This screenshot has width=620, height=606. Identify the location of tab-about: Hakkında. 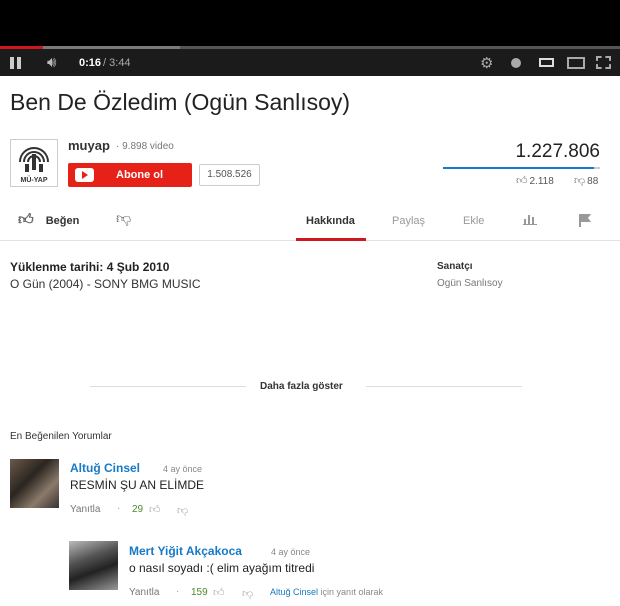
(330, 221).